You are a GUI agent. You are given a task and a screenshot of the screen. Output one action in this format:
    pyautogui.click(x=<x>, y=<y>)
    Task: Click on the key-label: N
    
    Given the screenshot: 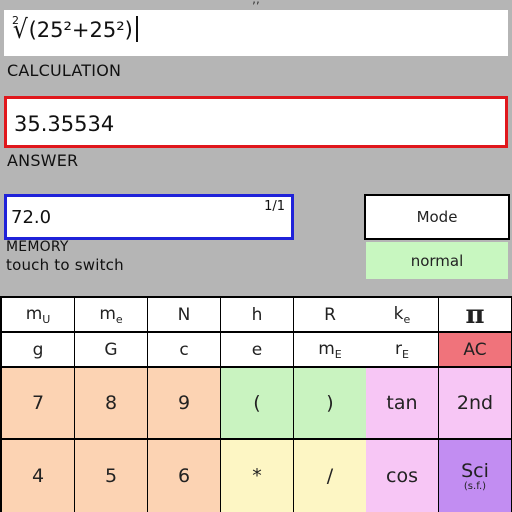 What is the action you would take?
    pyautogui.click(x=184, y=315)
    